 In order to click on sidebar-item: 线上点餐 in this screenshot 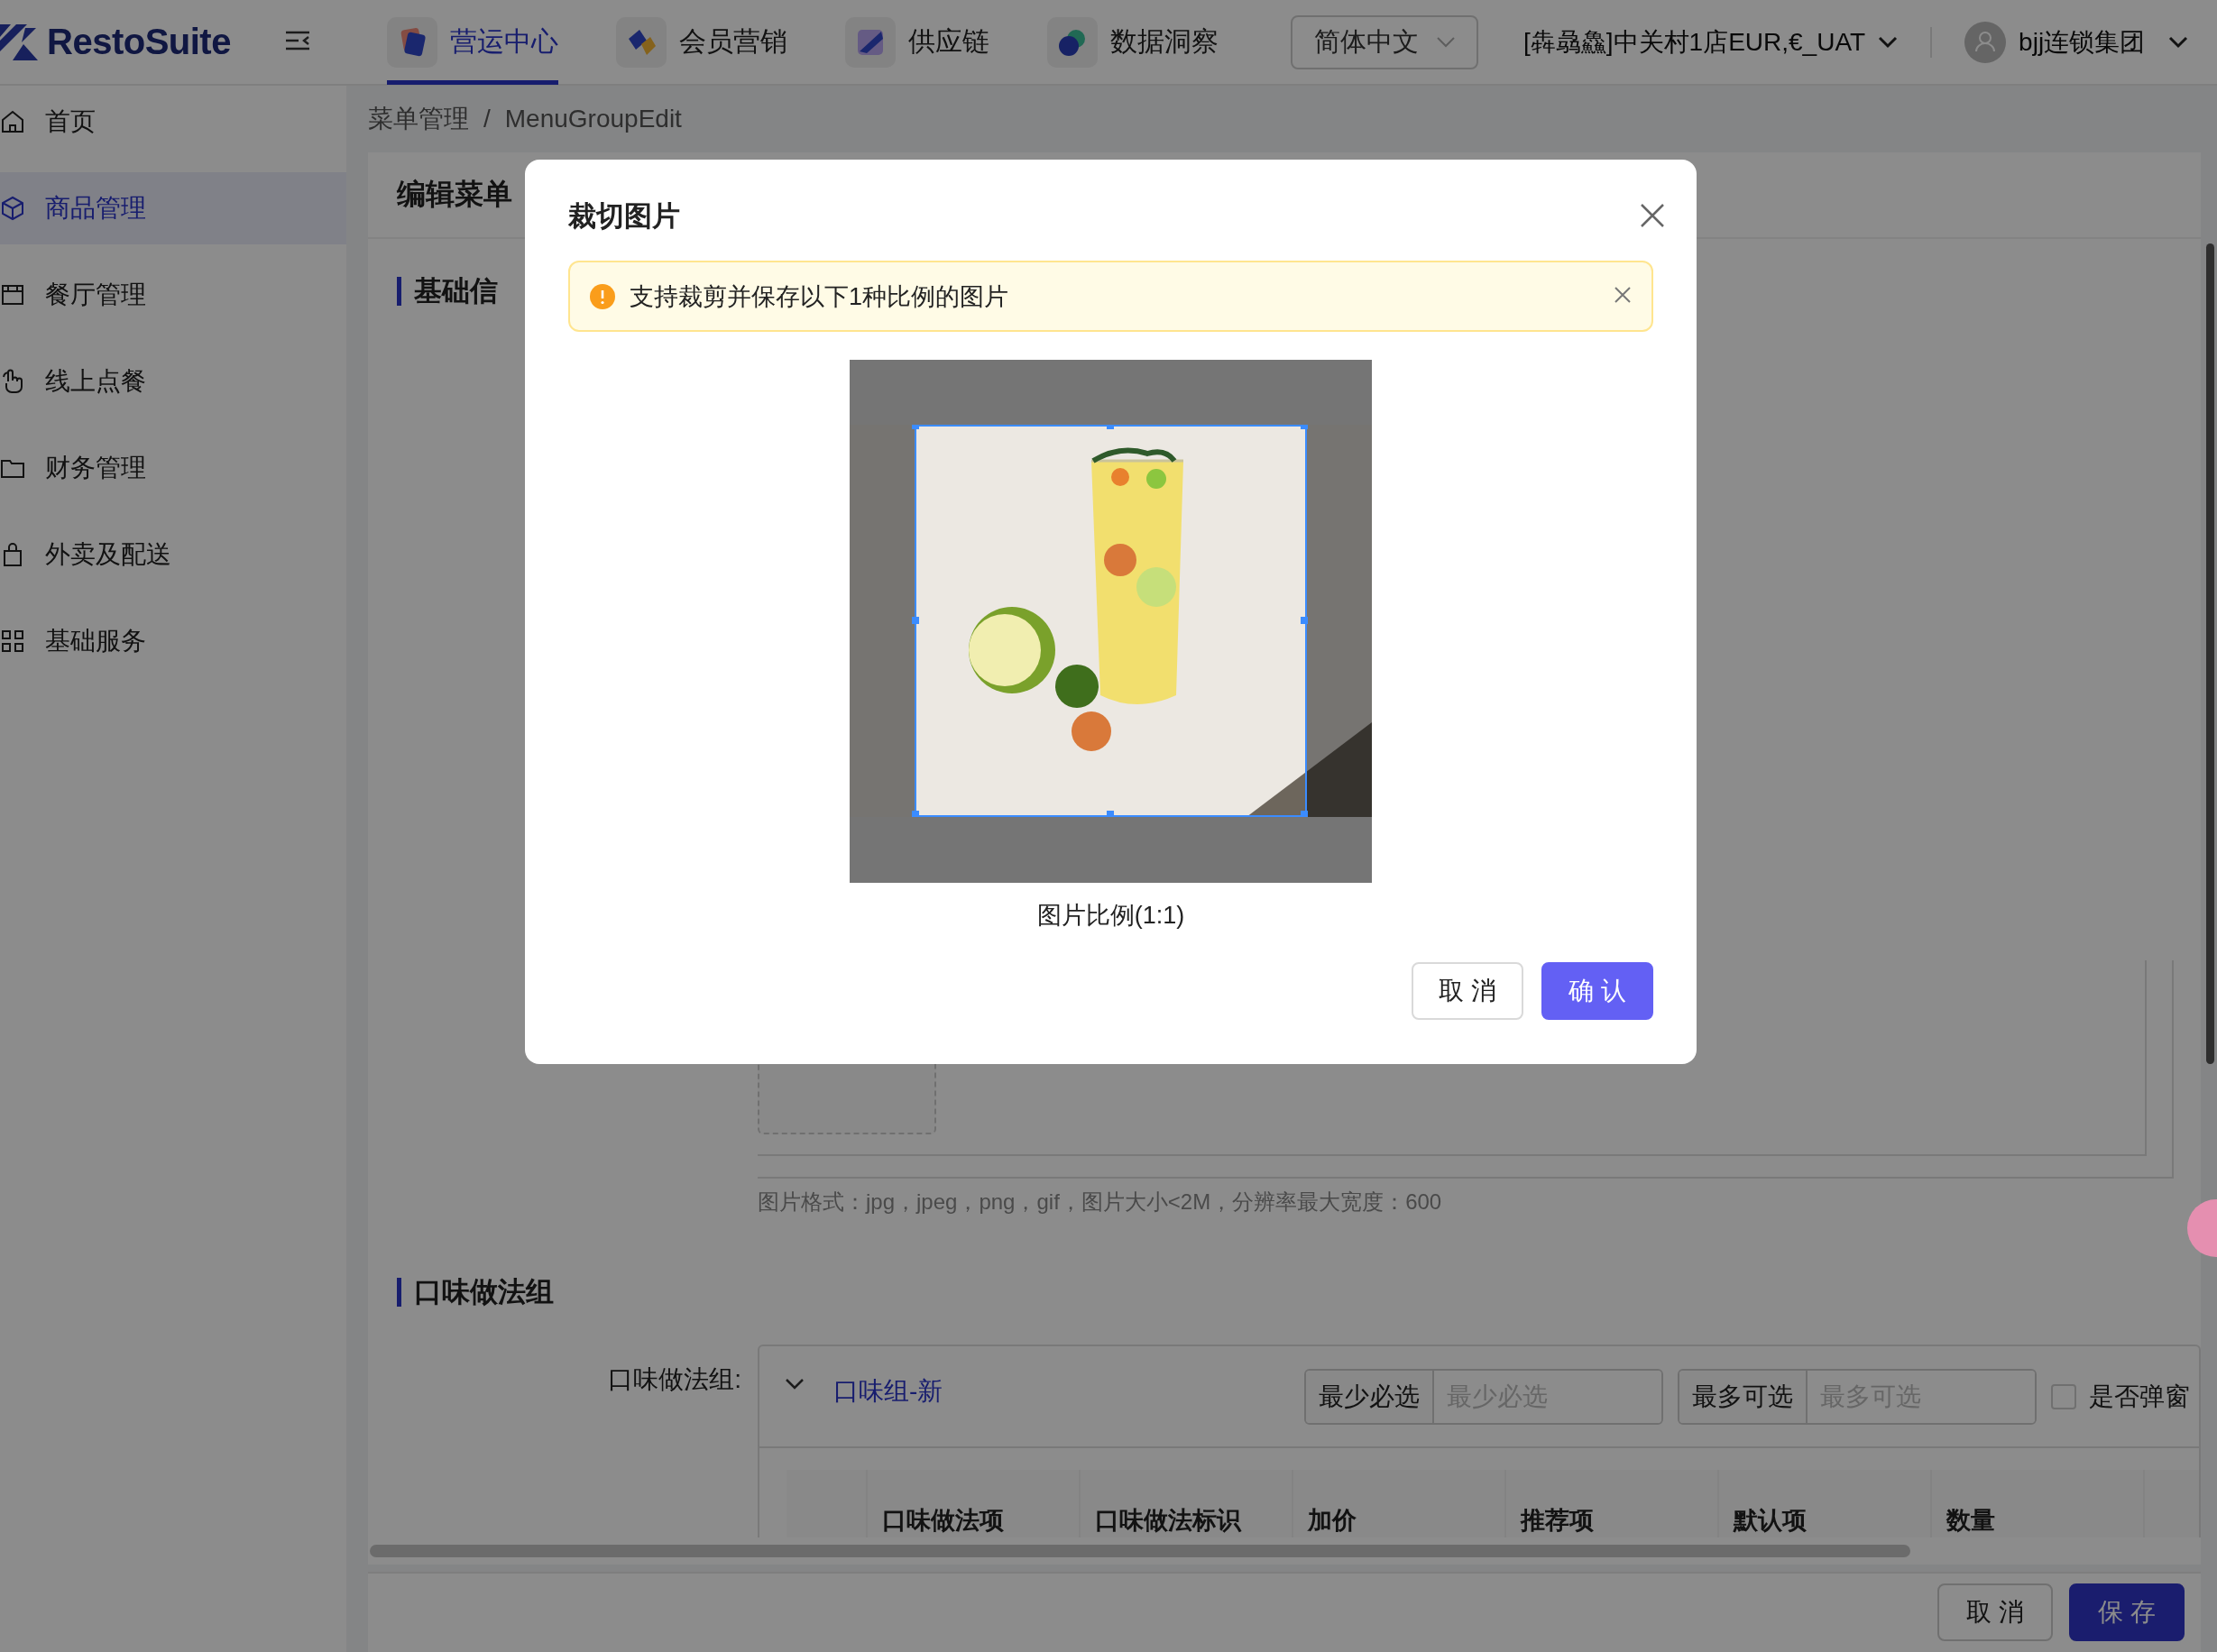, I will do `click(173, 382)`.